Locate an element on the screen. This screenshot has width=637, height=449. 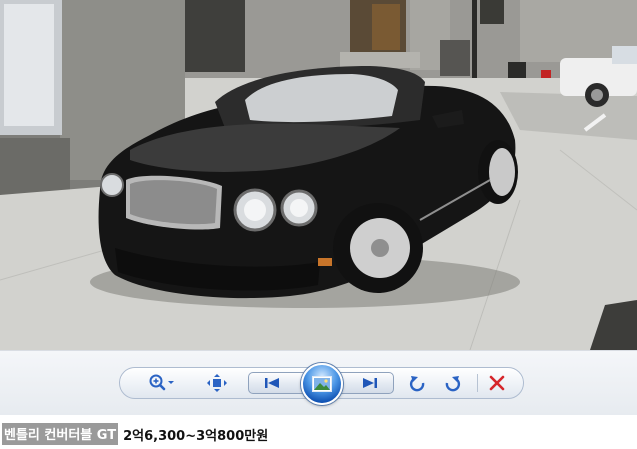
rotate-clockwise-icon is located at coordinates (453, 384).